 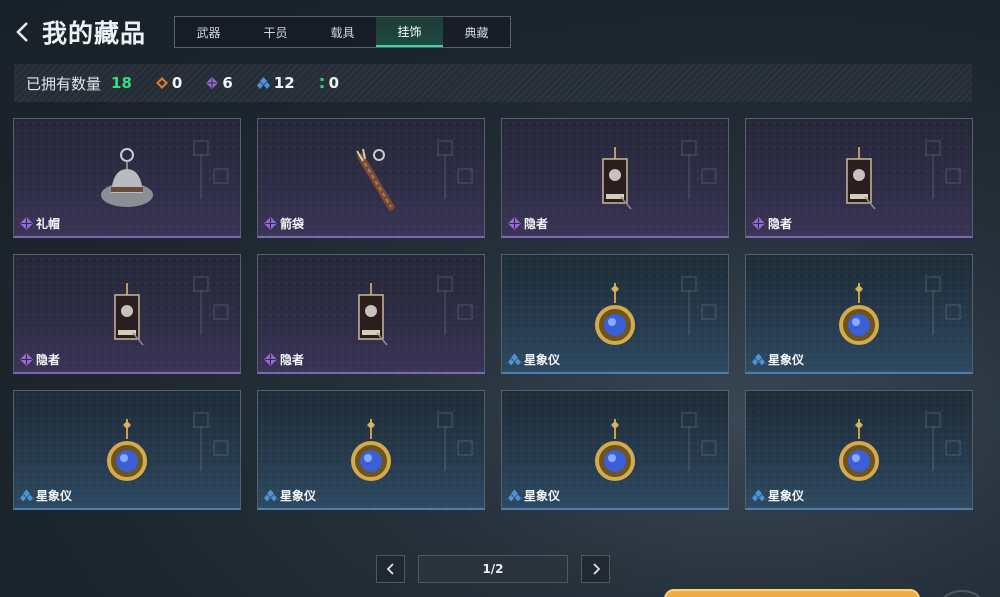 I want to click on hat-charm-icon, so click(x=127, y=177).